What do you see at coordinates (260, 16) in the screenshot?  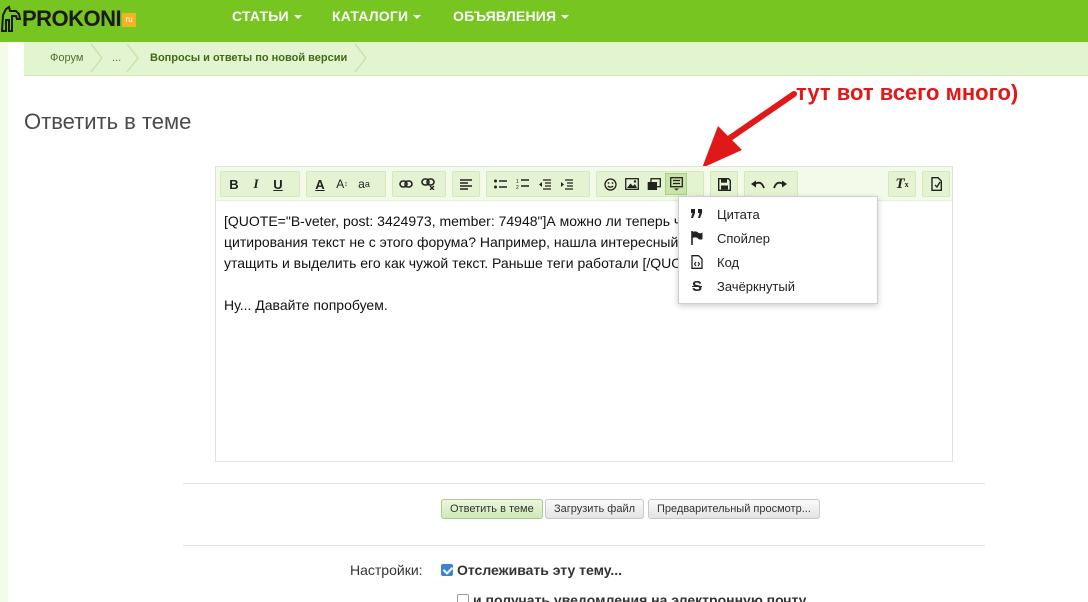 I see `nav-articles-label: СТАТЬИ` at bounding box center [260, 16].